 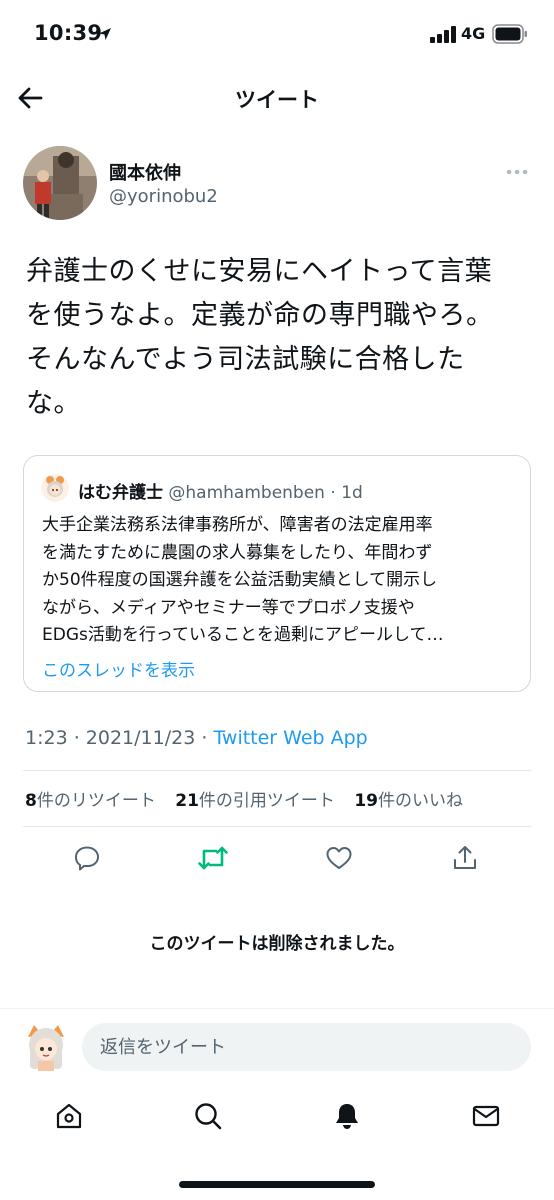 I want to click on quote-avatar-image, so click(x=55, y=488).